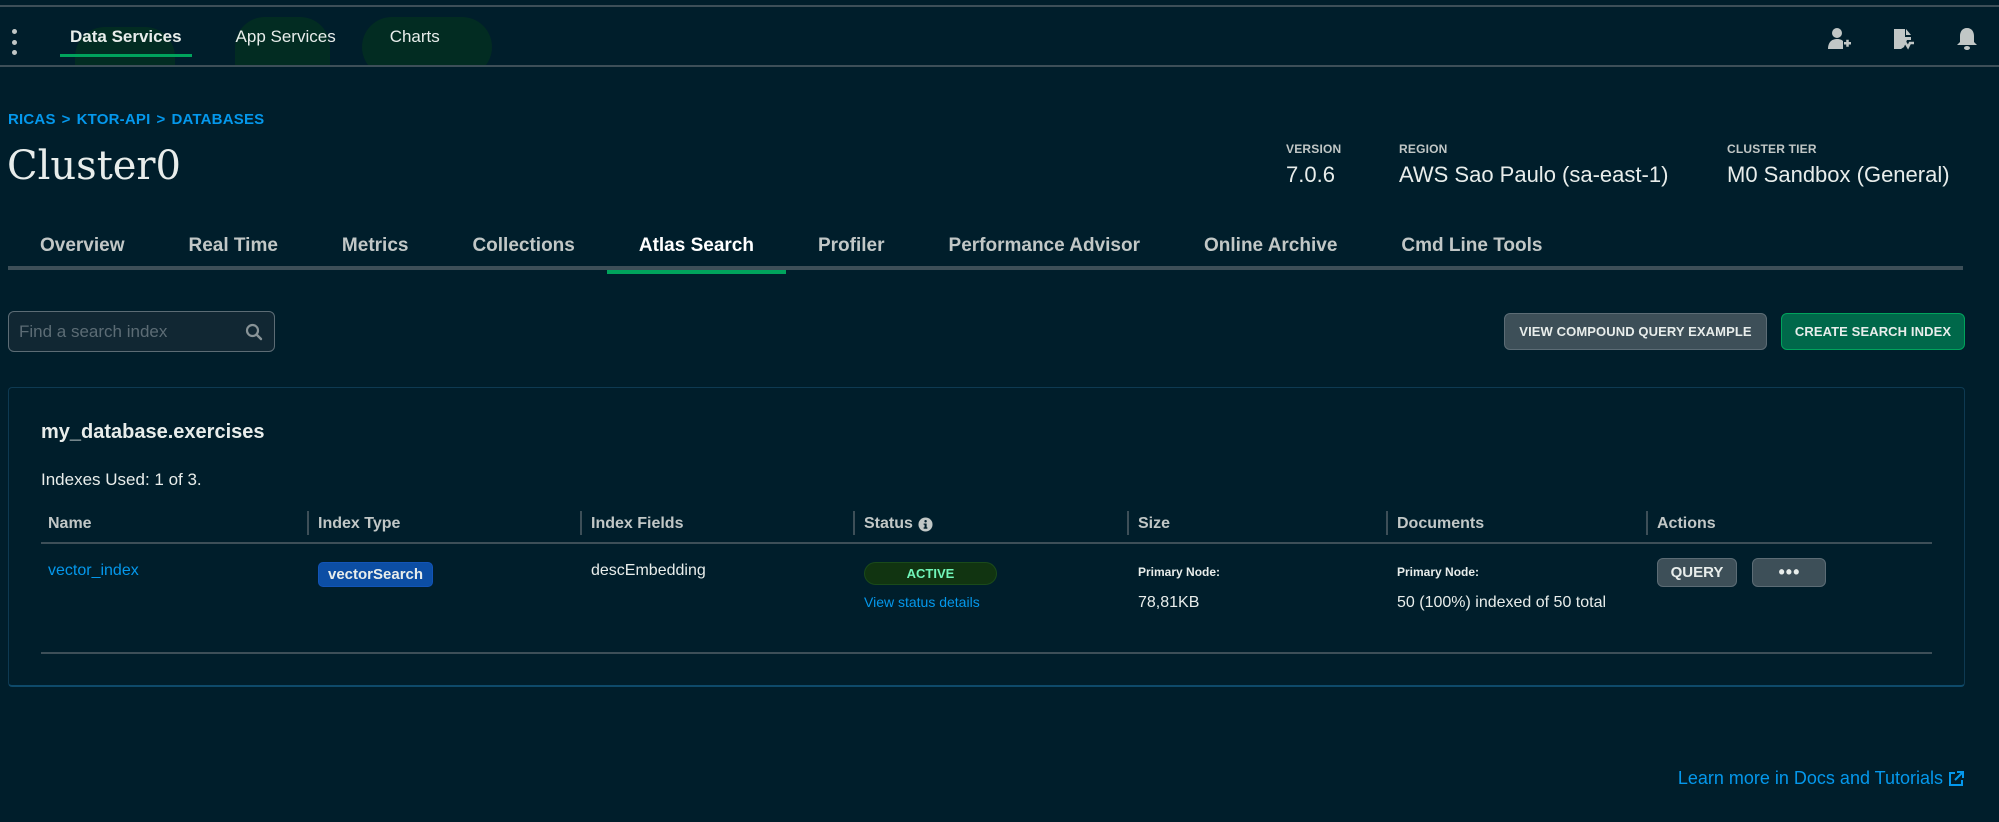  What do you see at coordinates (999, 36) in the screenshot?
I see `top-navigation-bar: Data Services App Services Charts` at bounding box center [999, 36].